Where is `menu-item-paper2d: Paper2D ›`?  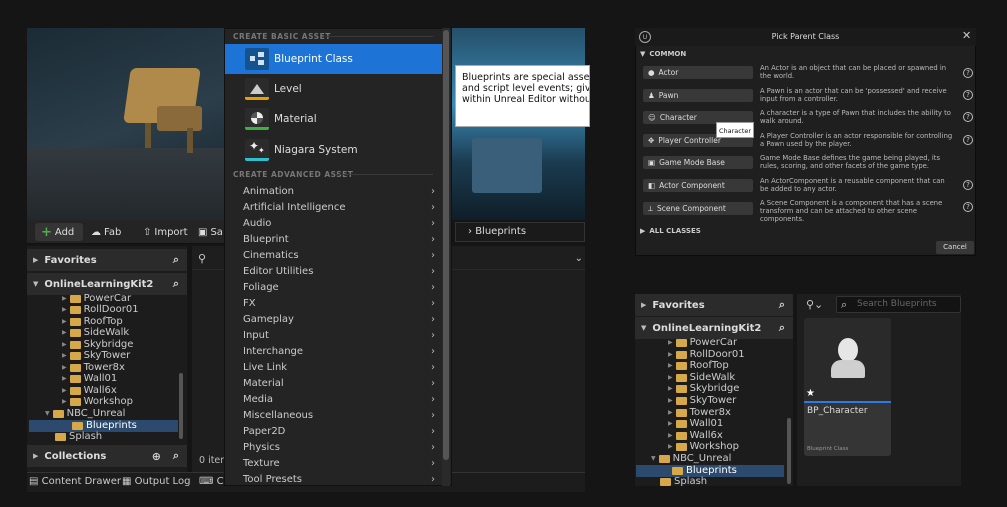
menu-item-paper2d: Paper2D › is located at coordinates (334, 431).